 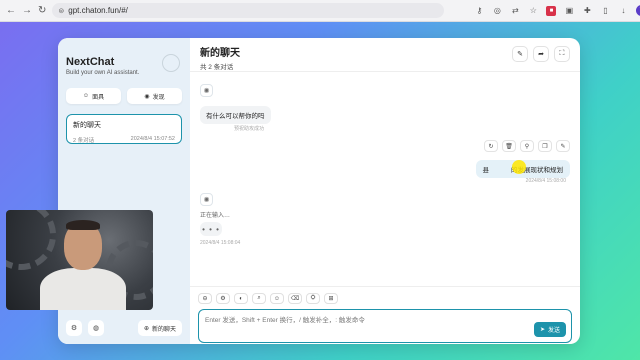 I want to click on message-actions: ↻ 🗑 ⚲ ❐ ✎, so click(x=527, y=146).